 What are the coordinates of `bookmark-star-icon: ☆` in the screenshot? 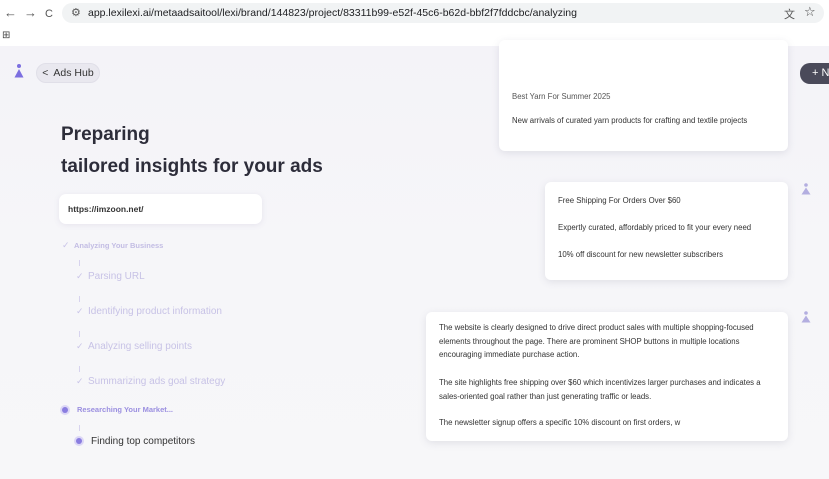 It's located at (810, 12).